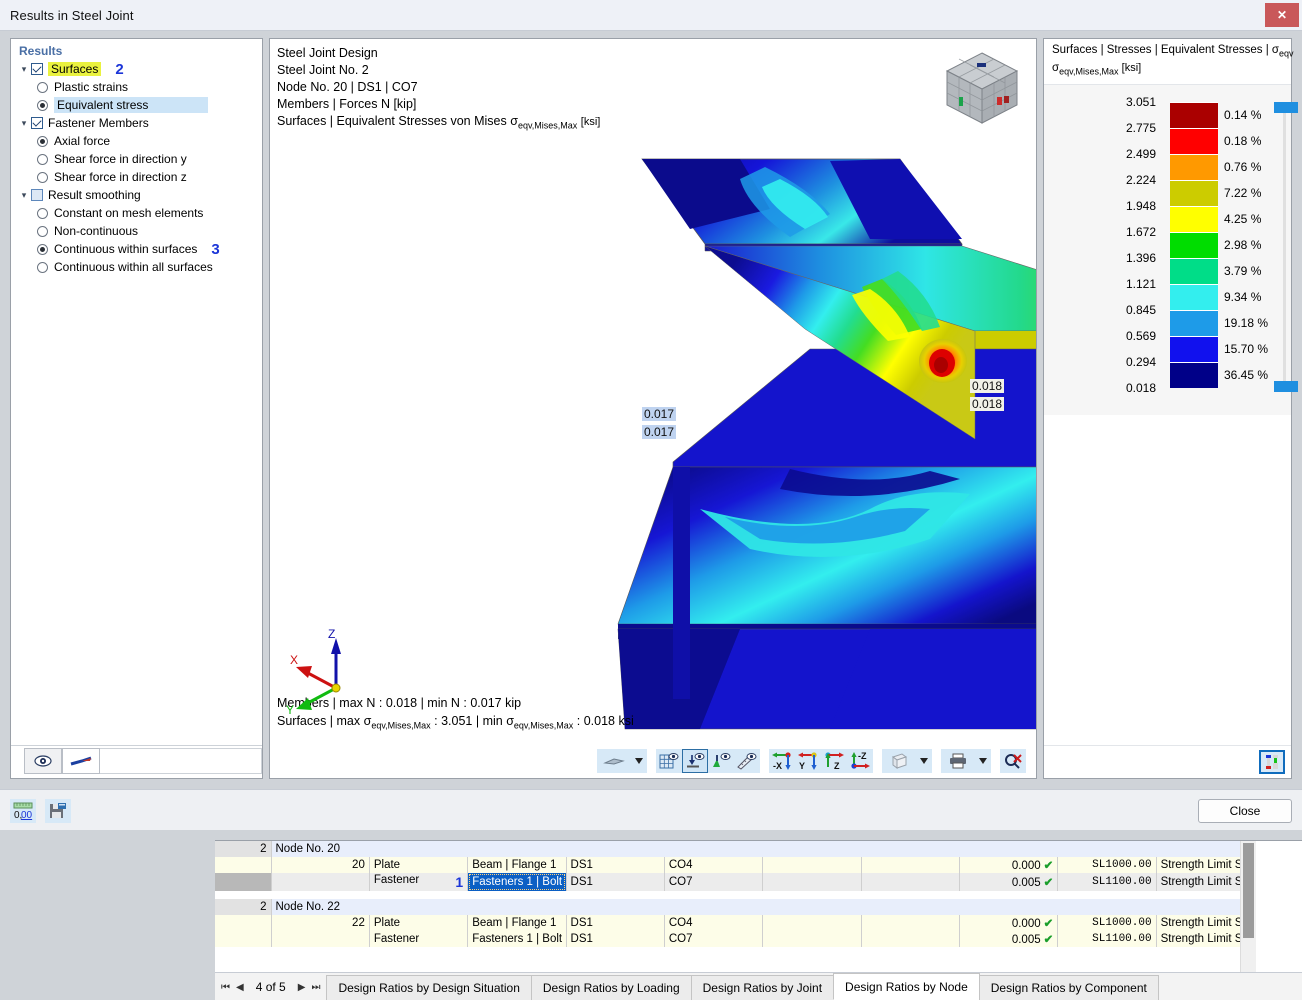  Describe the element at coordinates (429, 987) in the screenshot. I see `tab-design-ratios-by-design-situation: Design Ratios by Design Situation` at that location.